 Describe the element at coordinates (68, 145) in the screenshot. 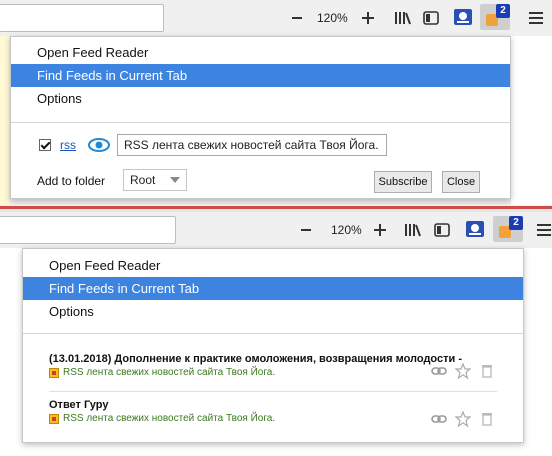

I see `feed-link: rss` at that location.